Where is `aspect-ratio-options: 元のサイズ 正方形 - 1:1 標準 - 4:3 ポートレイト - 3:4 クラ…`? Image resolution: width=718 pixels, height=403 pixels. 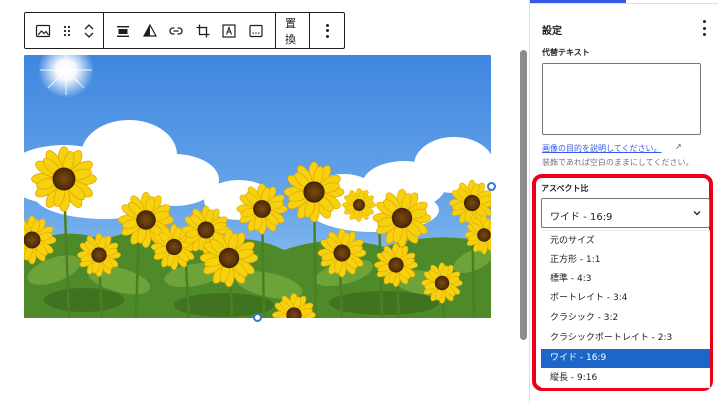 aspect-ratio-options: 元のサイズ 正方形 - 1:1 標準 - 4:3 ポートレイト - 3:4 クラ… is located at coordinates (625, 309).